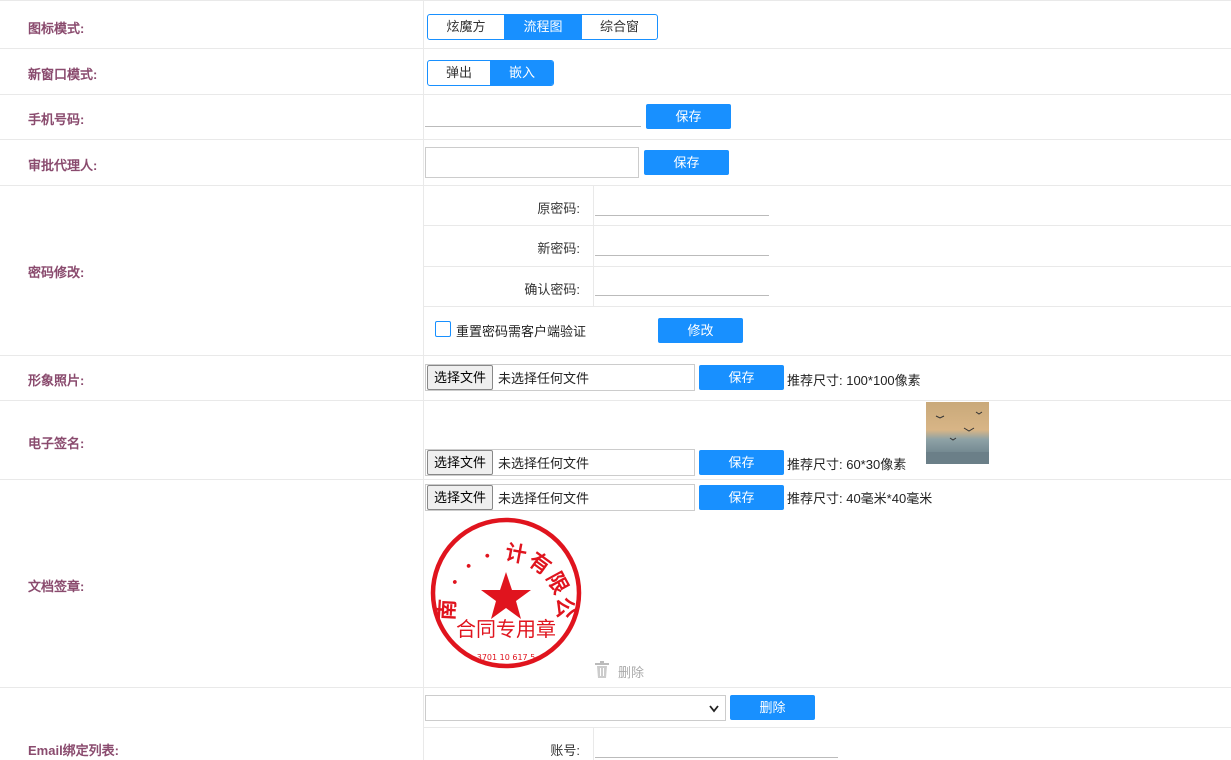 The image size is (1231, 760). What do you see at coordinates (506, 629) in the screenshot?
I see `seal-center-text: 合同专用章` at bounding box center [506, 629].